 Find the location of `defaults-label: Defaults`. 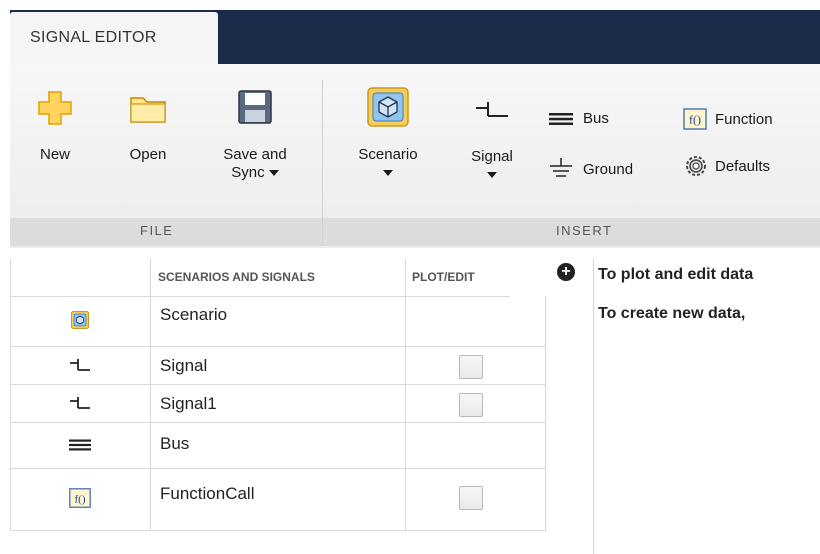

defaults-label: Defaults is located at coordinates (743, 166).